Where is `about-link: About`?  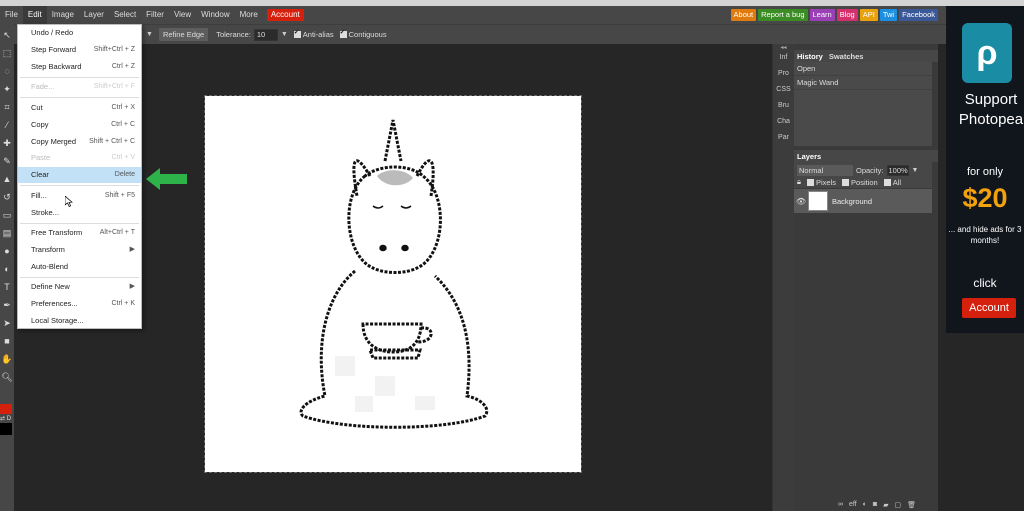
about-link: About is located at coordinates (743, 15).